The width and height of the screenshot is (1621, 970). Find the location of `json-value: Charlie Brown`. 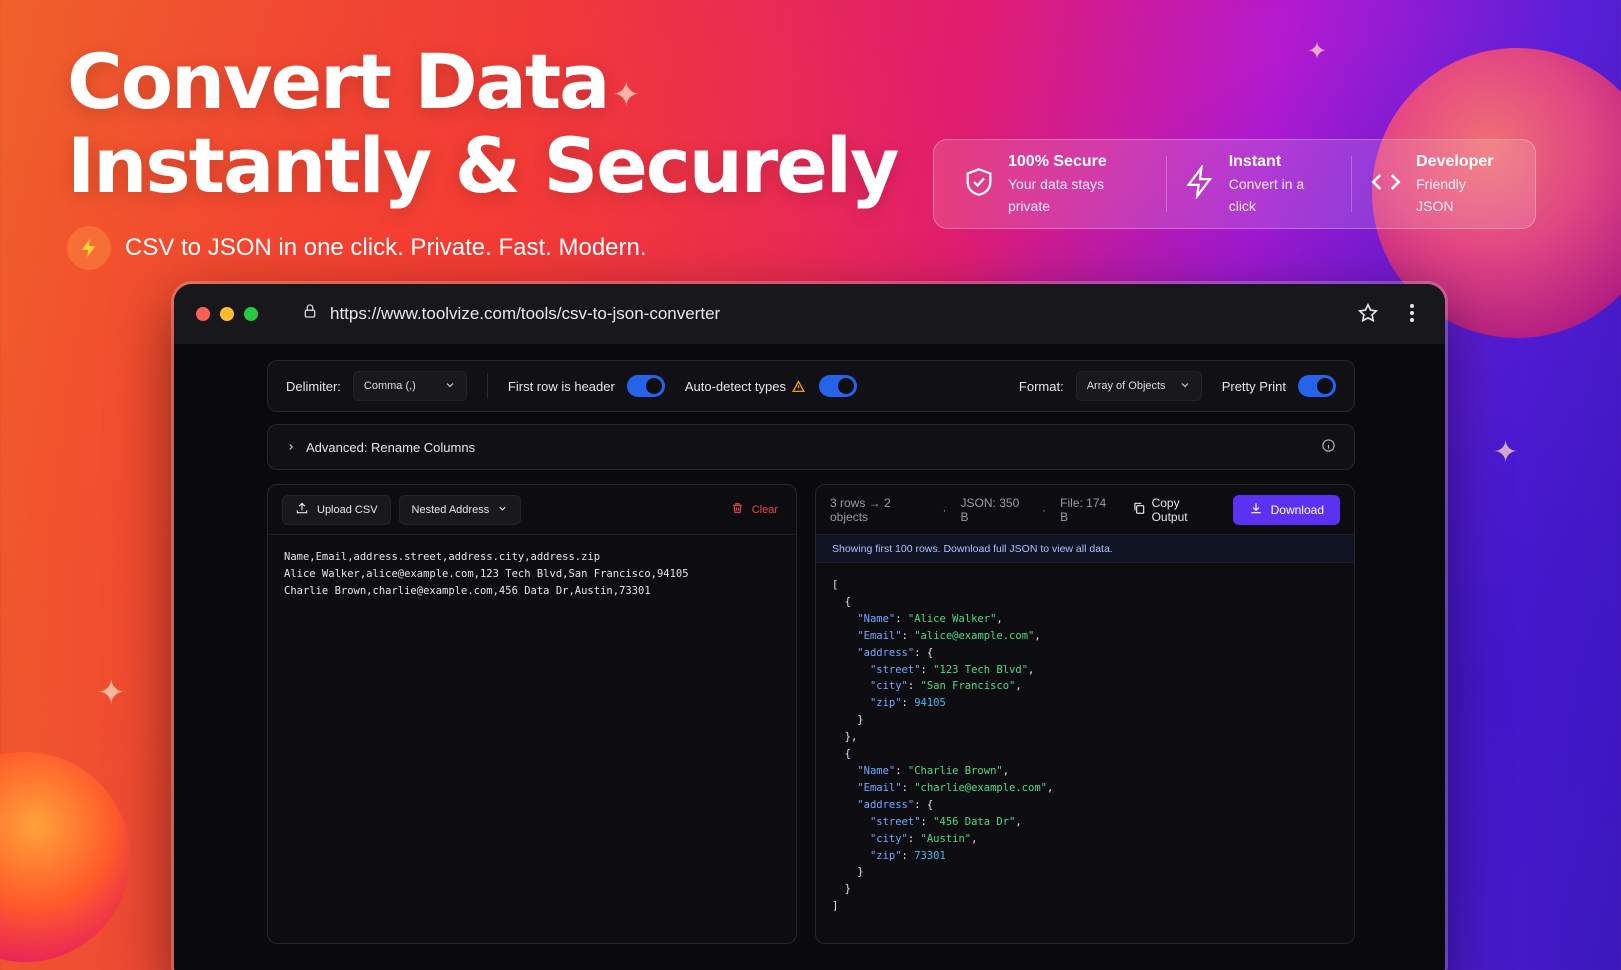

json-value: Charlie Brown is located at coordinates (955, 770).